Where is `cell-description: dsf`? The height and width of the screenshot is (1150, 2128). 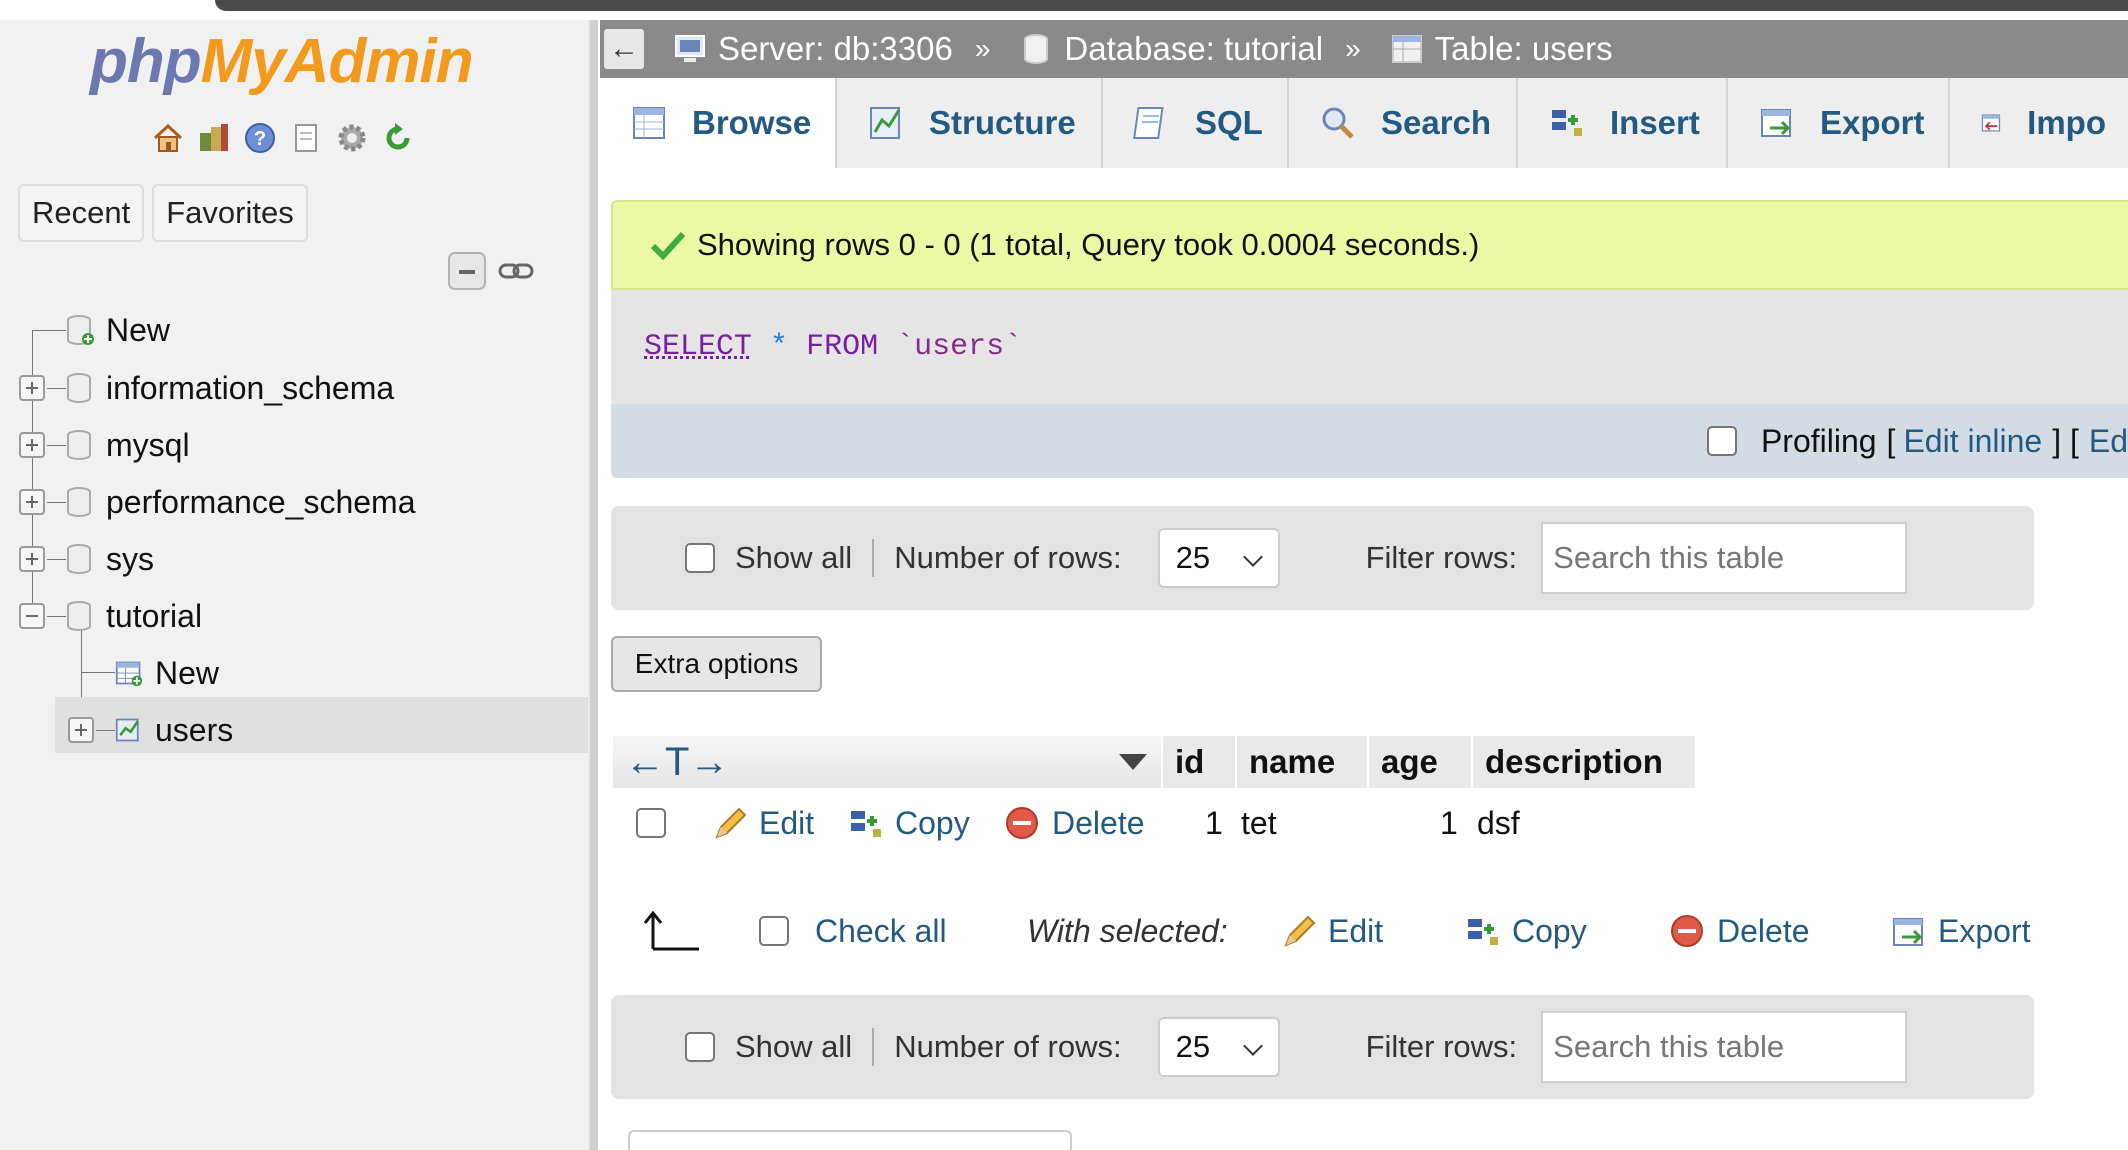
cell-description: dsf is located at coordinates (1498, 823).